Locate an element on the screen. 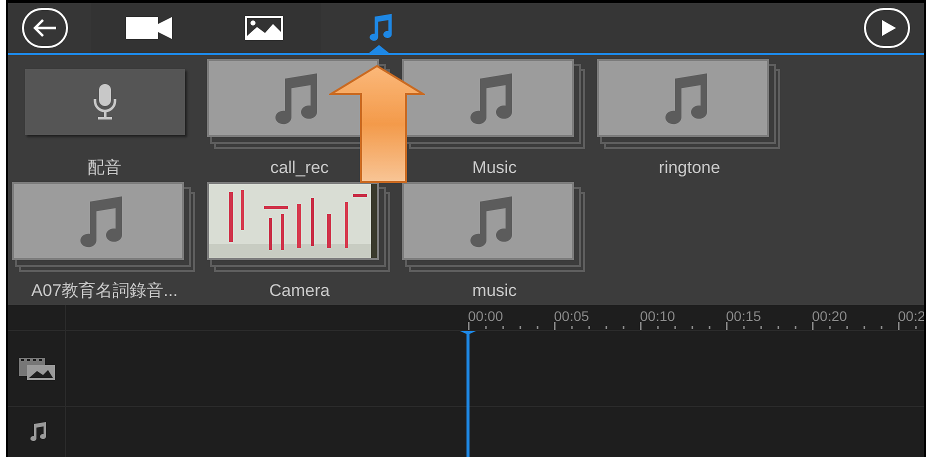  voiceover-button is located at coordinates (104, 102).